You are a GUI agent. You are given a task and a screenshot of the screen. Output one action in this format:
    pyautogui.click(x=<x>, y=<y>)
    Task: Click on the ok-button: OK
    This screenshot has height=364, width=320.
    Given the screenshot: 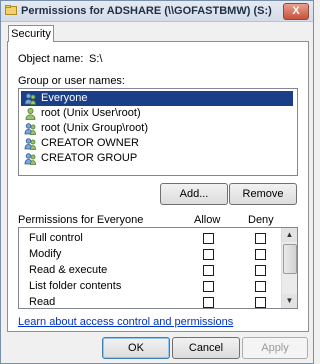 What is the action you would take?
    pyautogui.click(x=136, y=348)
    